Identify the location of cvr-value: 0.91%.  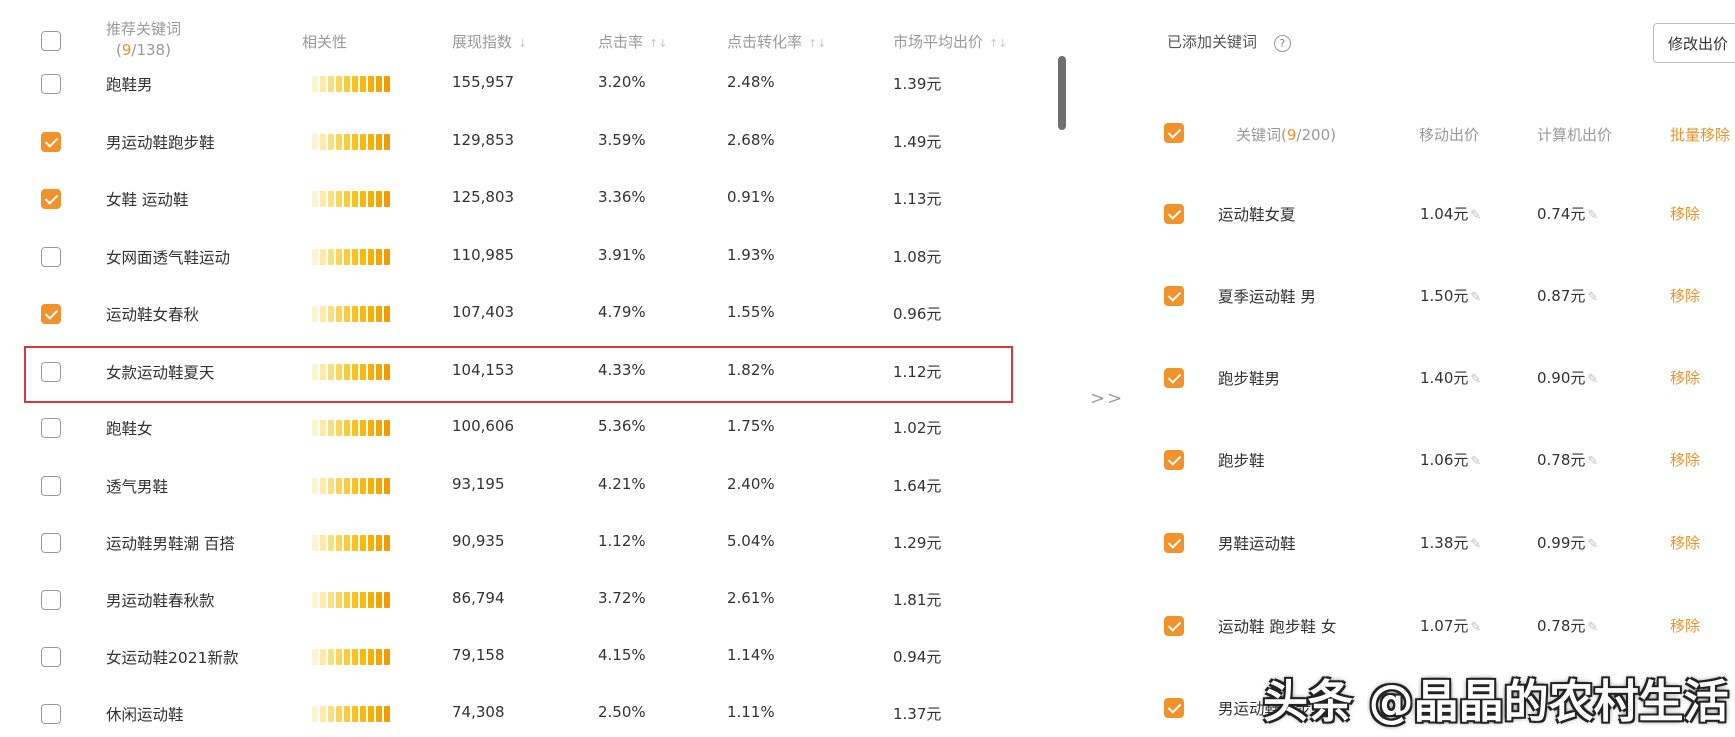
(751, 197).